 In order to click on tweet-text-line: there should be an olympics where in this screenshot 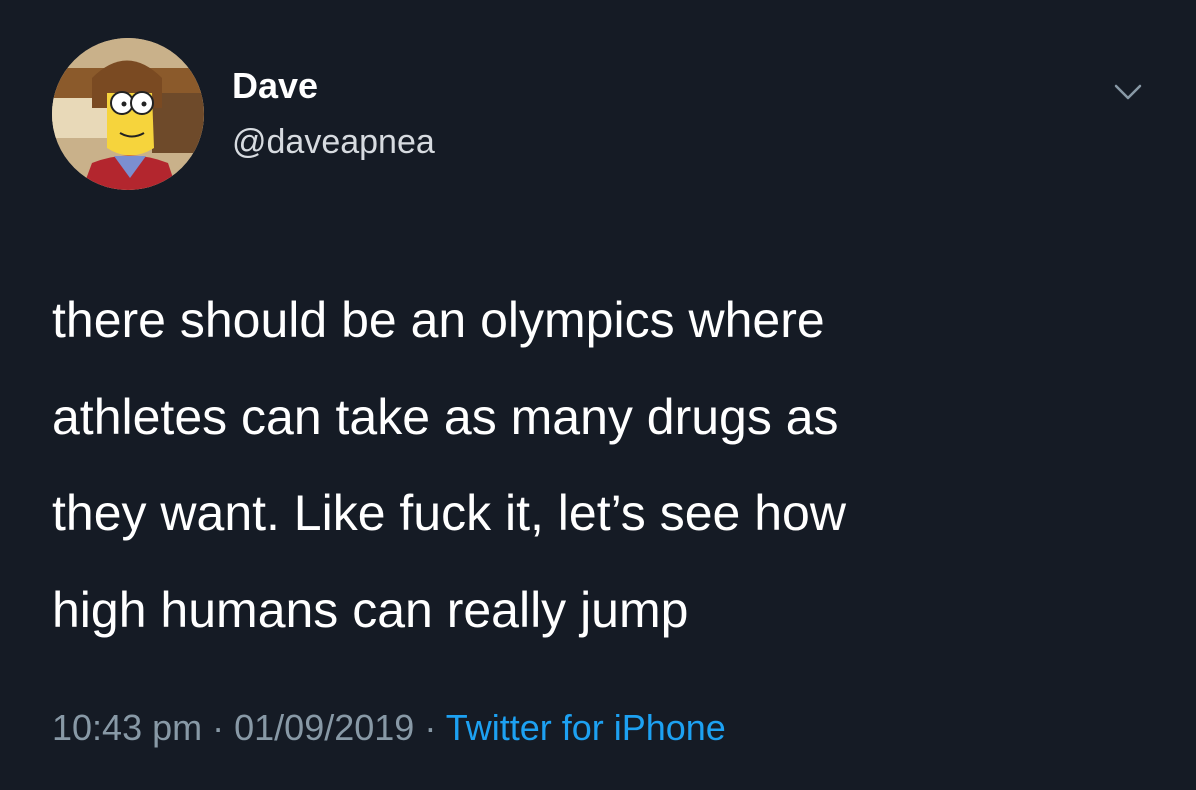, I will do `click(438, 320)`.